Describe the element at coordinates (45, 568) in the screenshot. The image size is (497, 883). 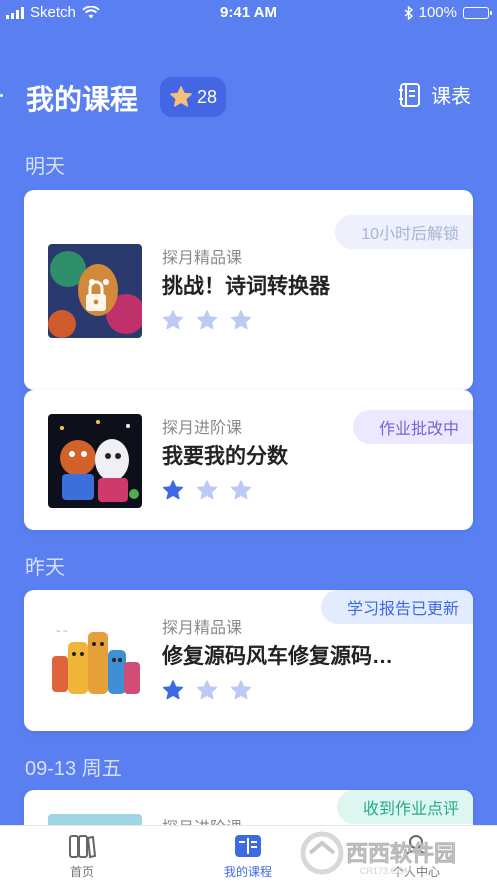
I see `section-label-yesterday: 昨天` at that location.